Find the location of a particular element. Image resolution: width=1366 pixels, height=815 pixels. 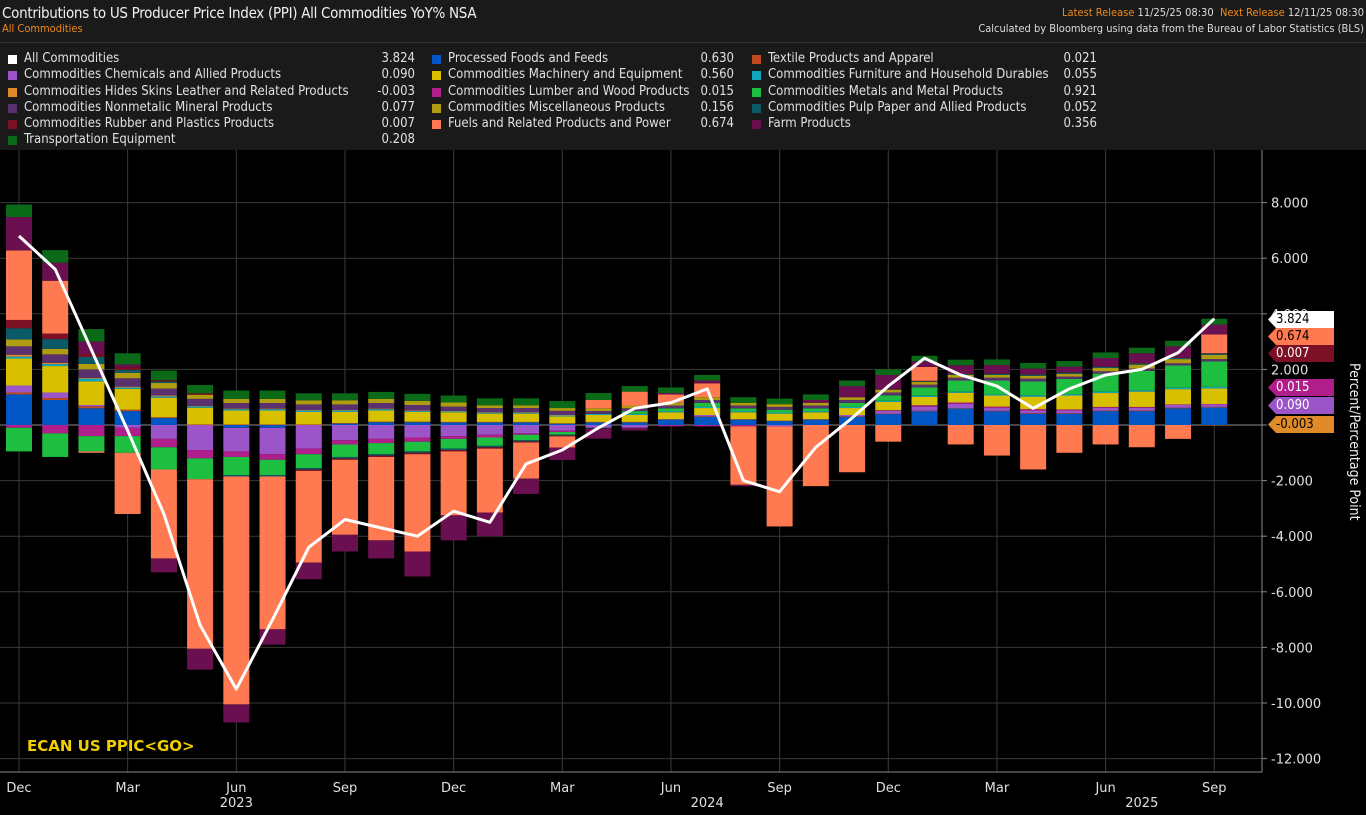

last-value-tag: -0.003 is located at coordinates (1301, 424).